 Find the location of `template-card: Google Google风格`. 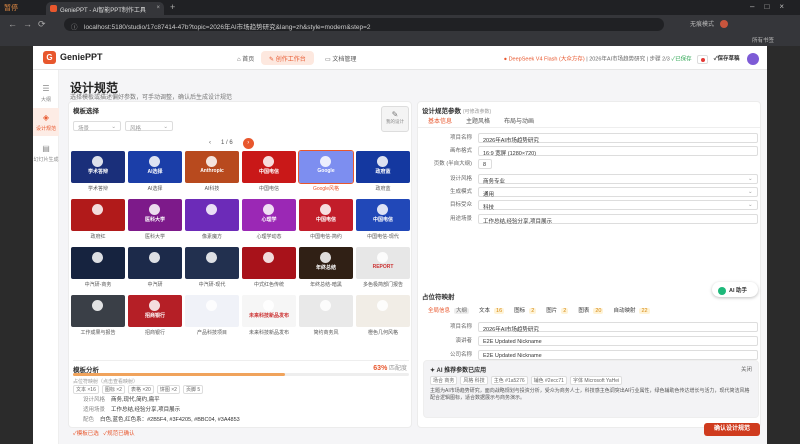

template-card: Google Google风格 is located at coordinates (326, 172).